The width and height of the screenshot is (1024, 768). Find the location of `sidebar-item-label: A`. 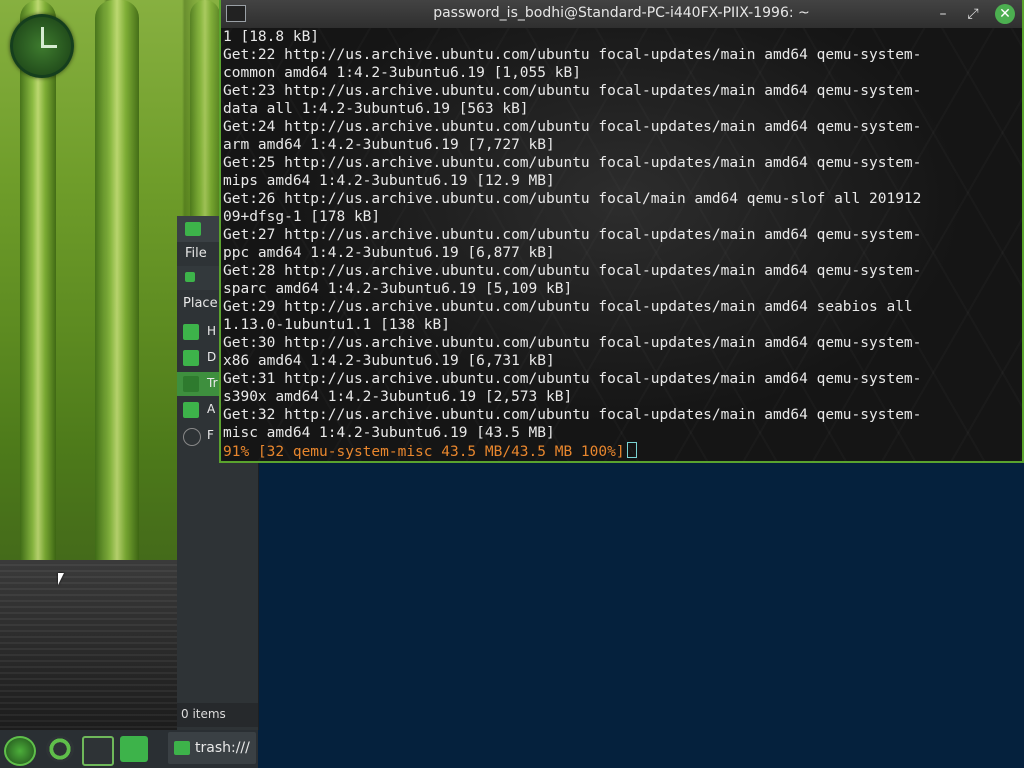

sidebar-item-label: A is located at coordinates (211, 409).